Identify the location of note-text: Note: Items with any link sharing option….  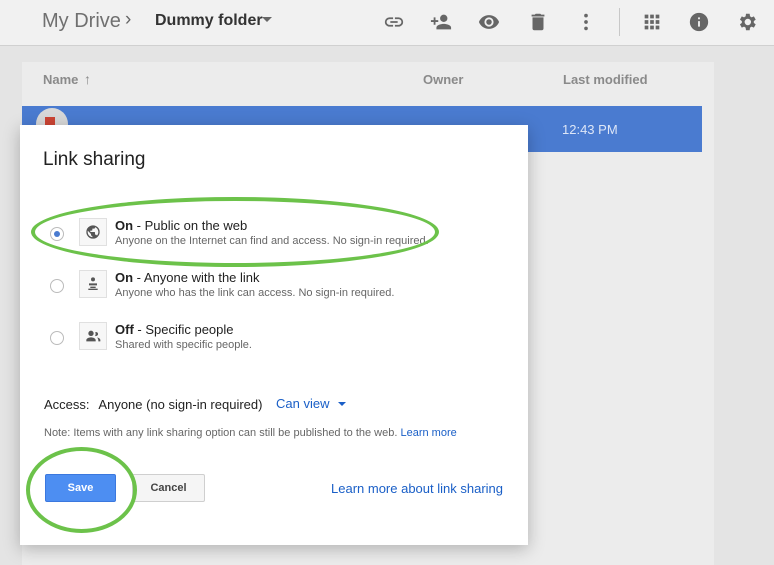
(221, 433).